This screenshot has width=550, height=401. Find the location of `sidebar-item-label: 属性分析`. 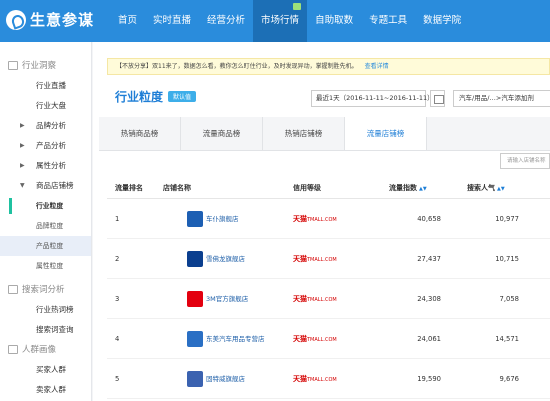

sidebar-item-label: 属性分析 is located at coordinates (51, 165).